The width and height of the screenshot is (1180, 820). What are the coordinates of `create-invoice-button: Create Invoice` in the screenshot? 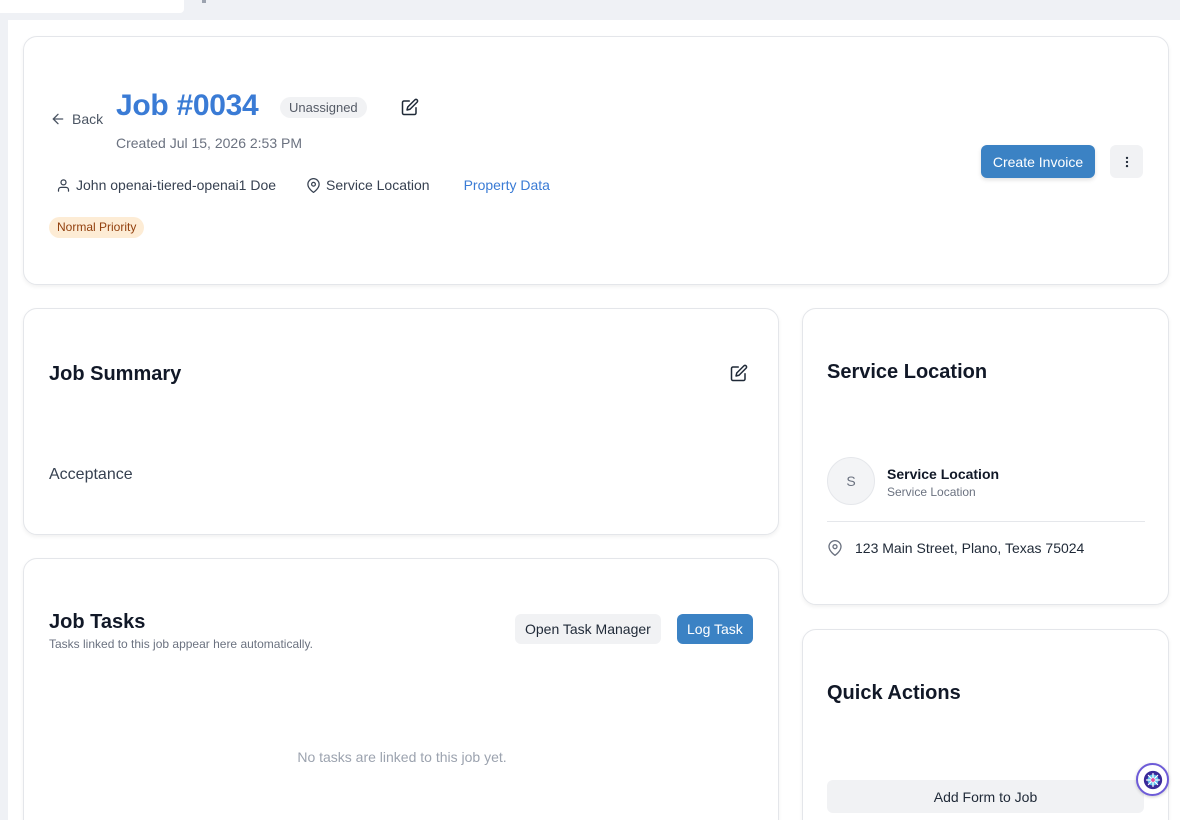 It's located at (1038, 161).